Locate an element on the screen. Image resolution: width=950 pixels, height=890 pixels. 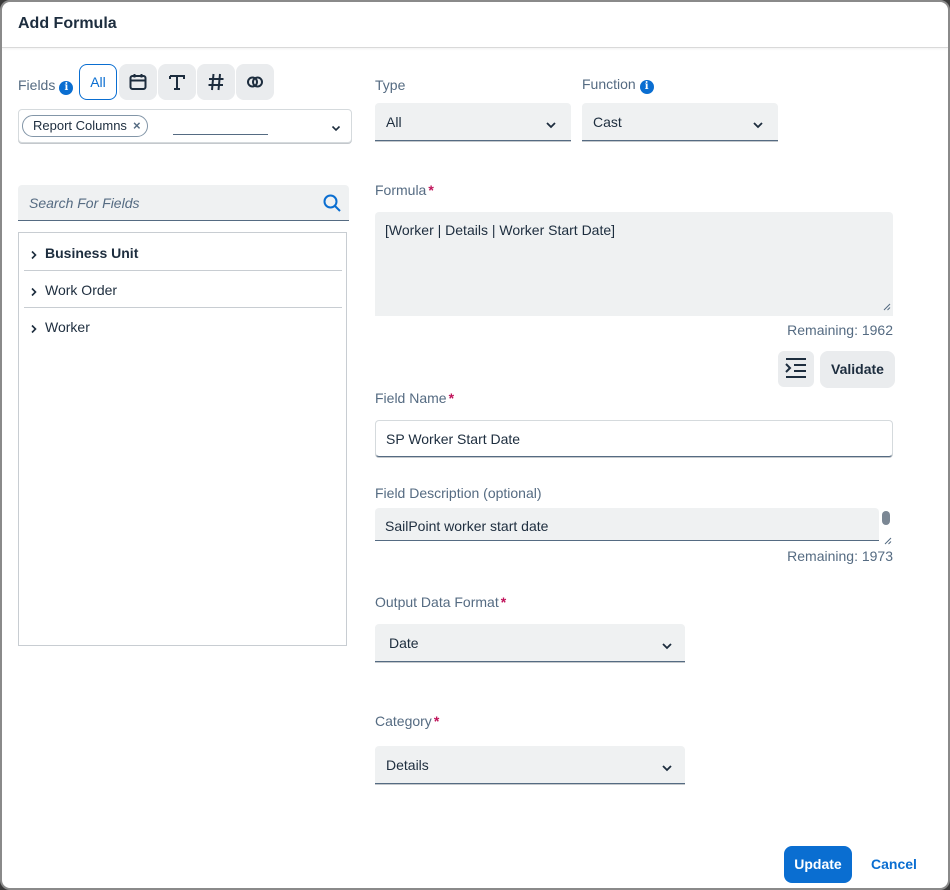
function-select: Cast is located at coordinates (680, 122).